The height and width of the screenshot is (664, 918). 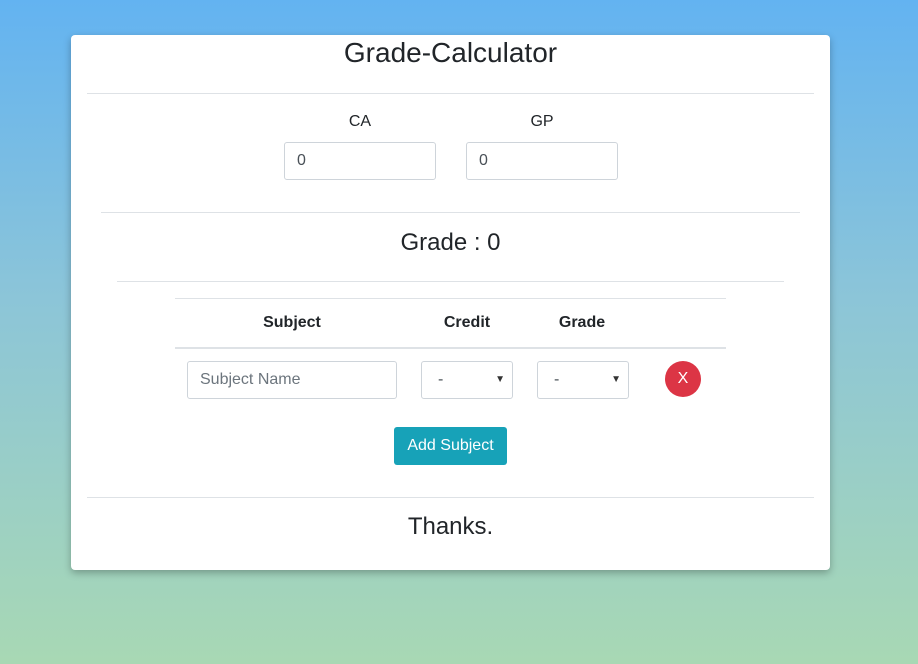 What do you see at coordinates (292, 322) in the screenshot?
I see `header-subject: Subject` at bounding box center [292, 322].